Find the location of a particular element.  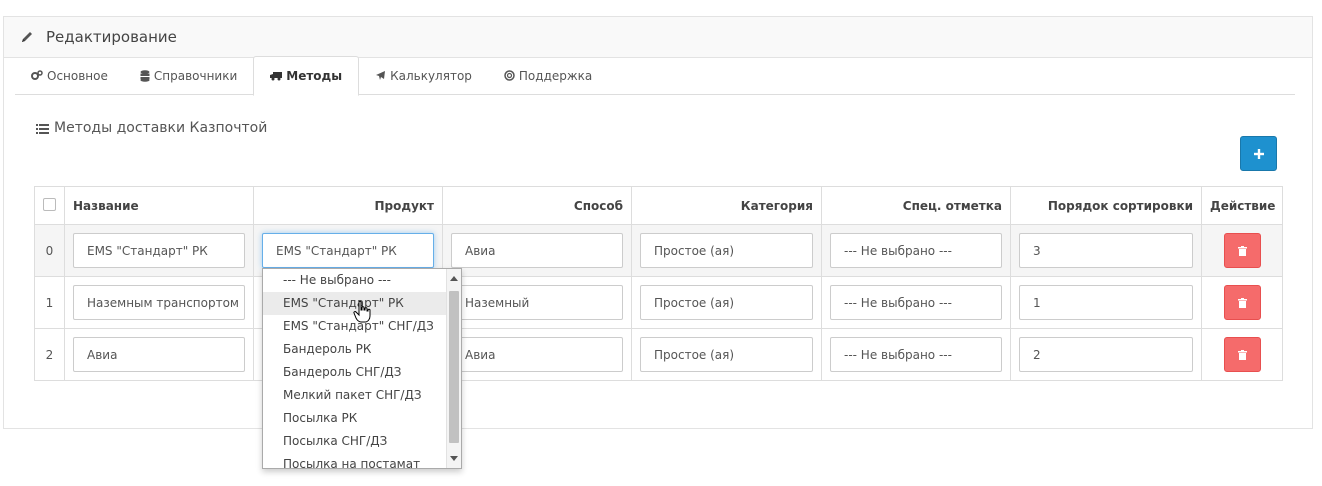

tab-main: Основное is located at coordinates (69, 75).